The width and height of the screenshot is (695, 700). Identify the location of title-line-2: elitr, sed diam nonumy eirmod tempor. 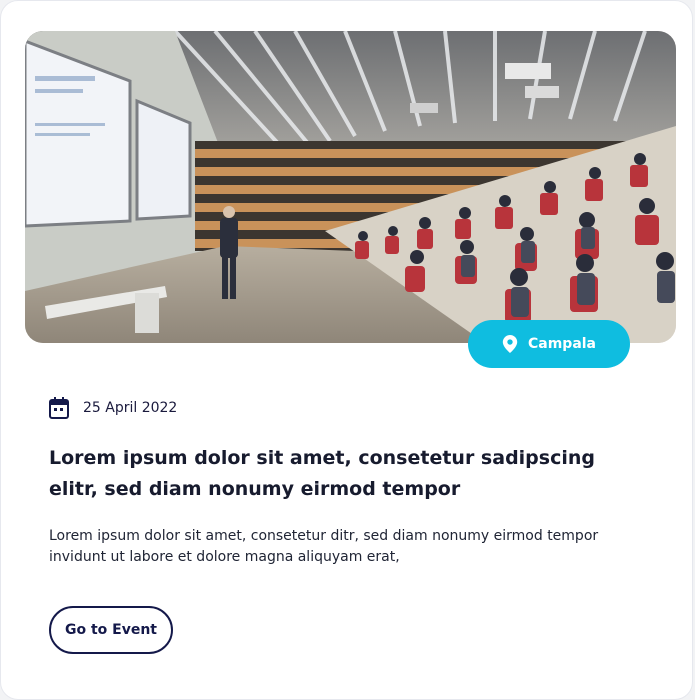
(255, 489).